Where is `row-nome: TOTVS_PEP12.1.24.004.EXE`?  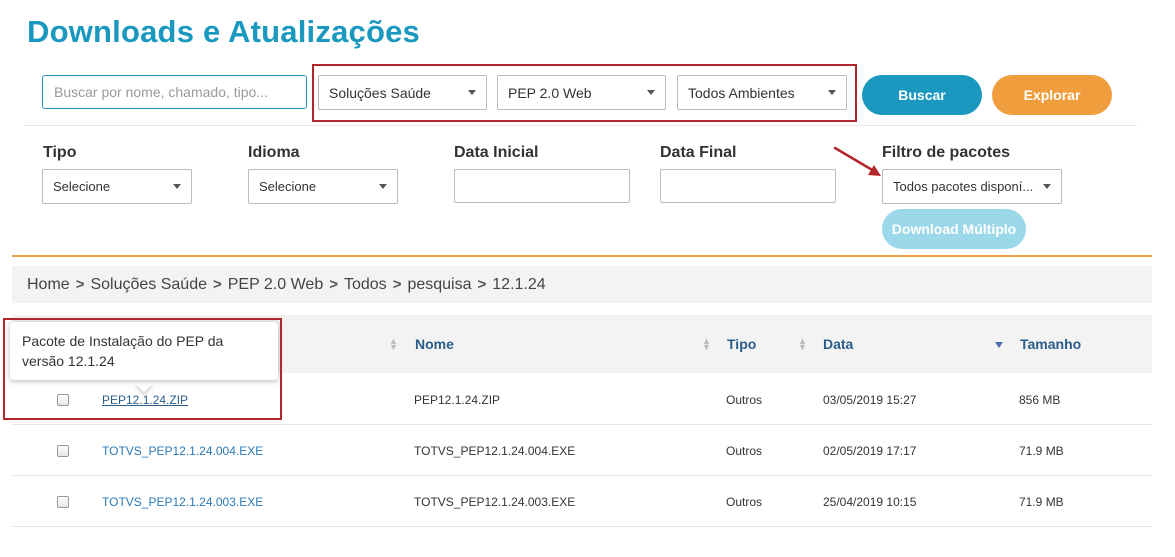 row-nome: TOTVS_PEP12.1.24.004.EXE is located at coordinates (495, 450).